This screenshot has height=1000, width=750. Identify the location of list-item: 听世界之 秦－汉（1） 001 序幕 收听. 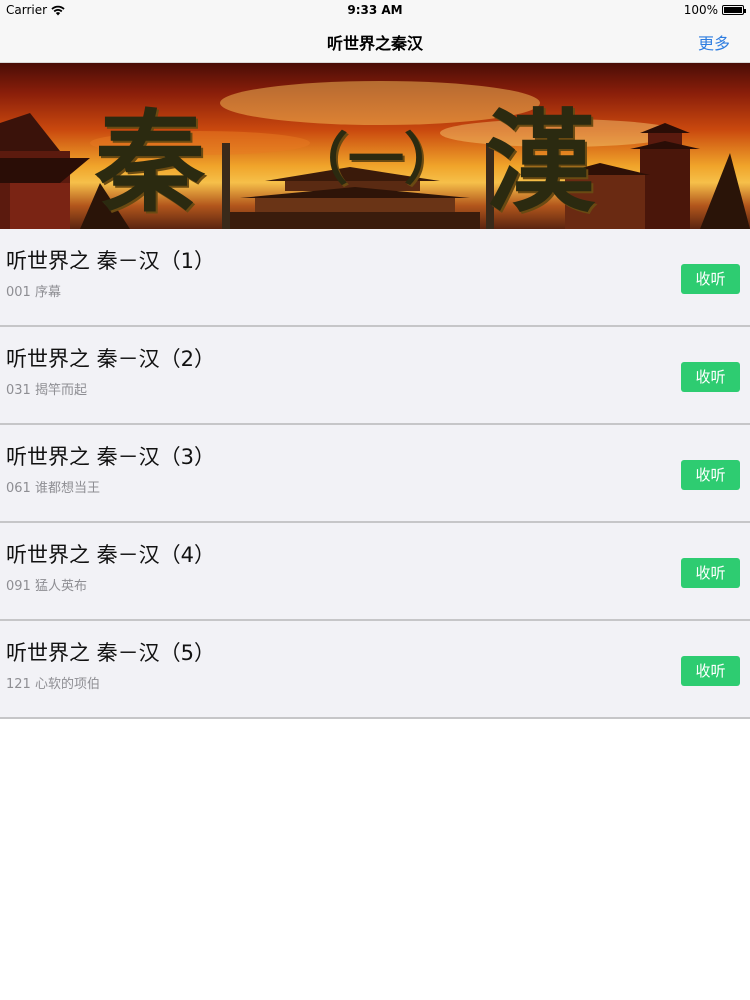
(375, 278).